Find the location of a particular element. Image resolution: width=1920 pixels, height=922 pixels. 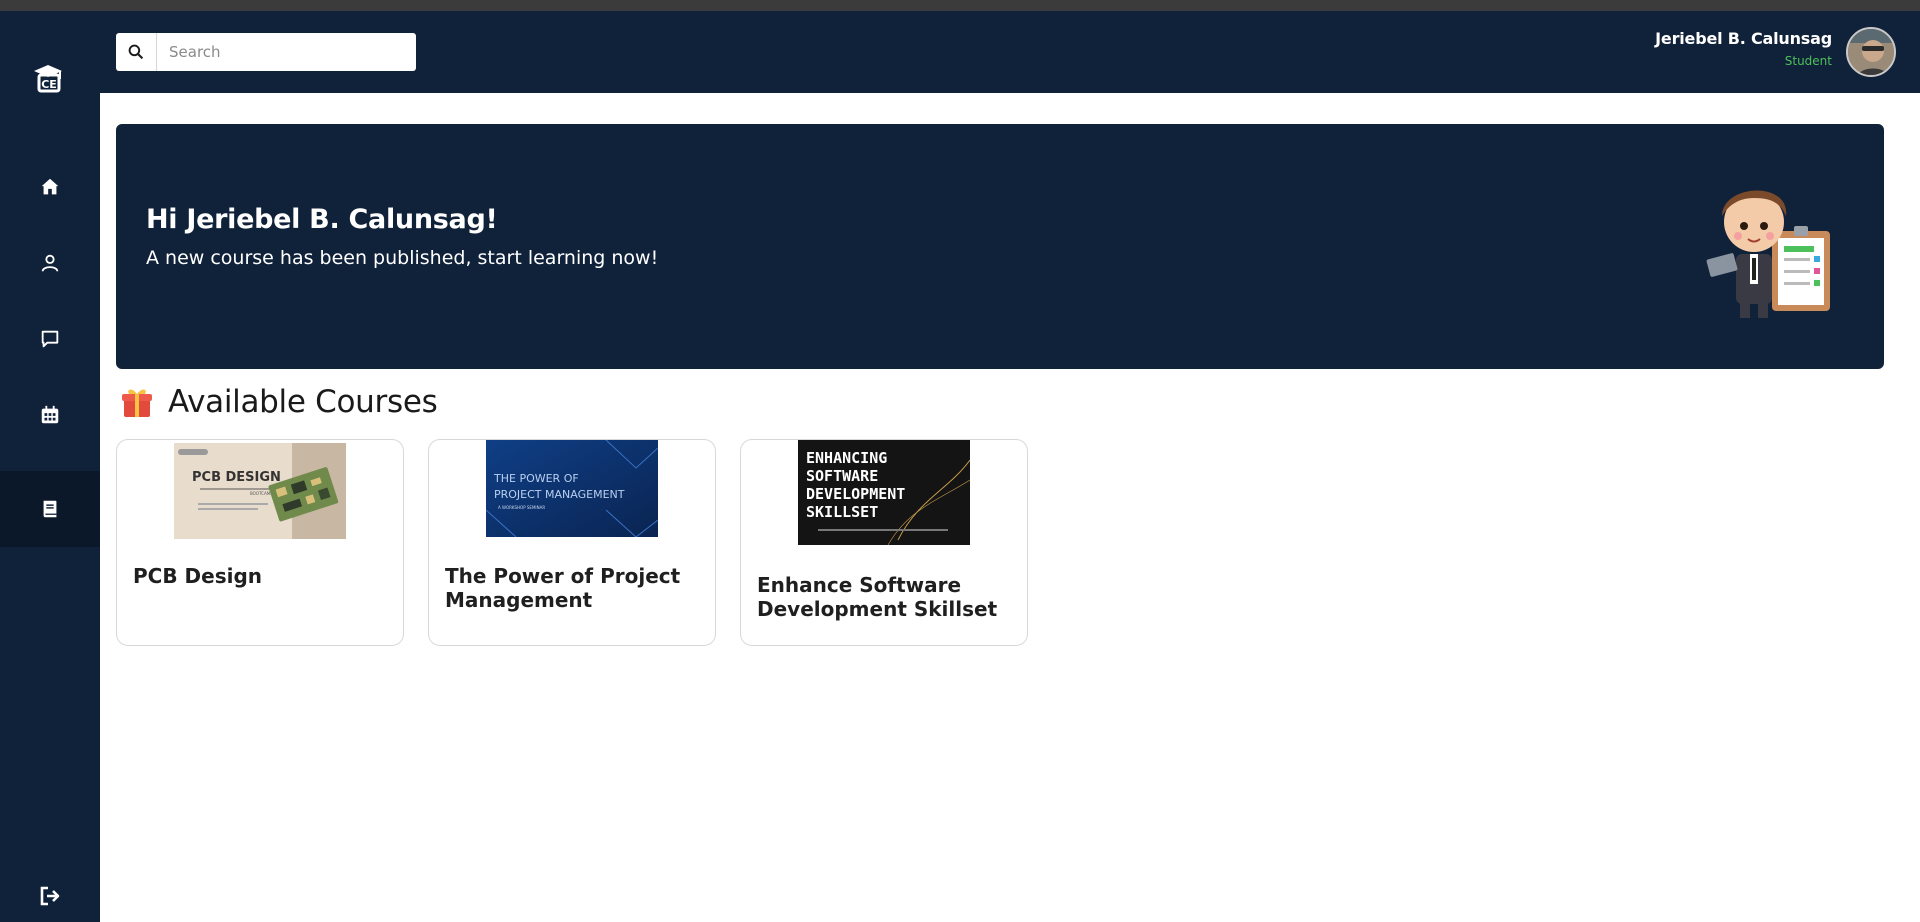

thumb-subtitle: A WORKSHOP SEMINAR is located at coordinates (521, 507).